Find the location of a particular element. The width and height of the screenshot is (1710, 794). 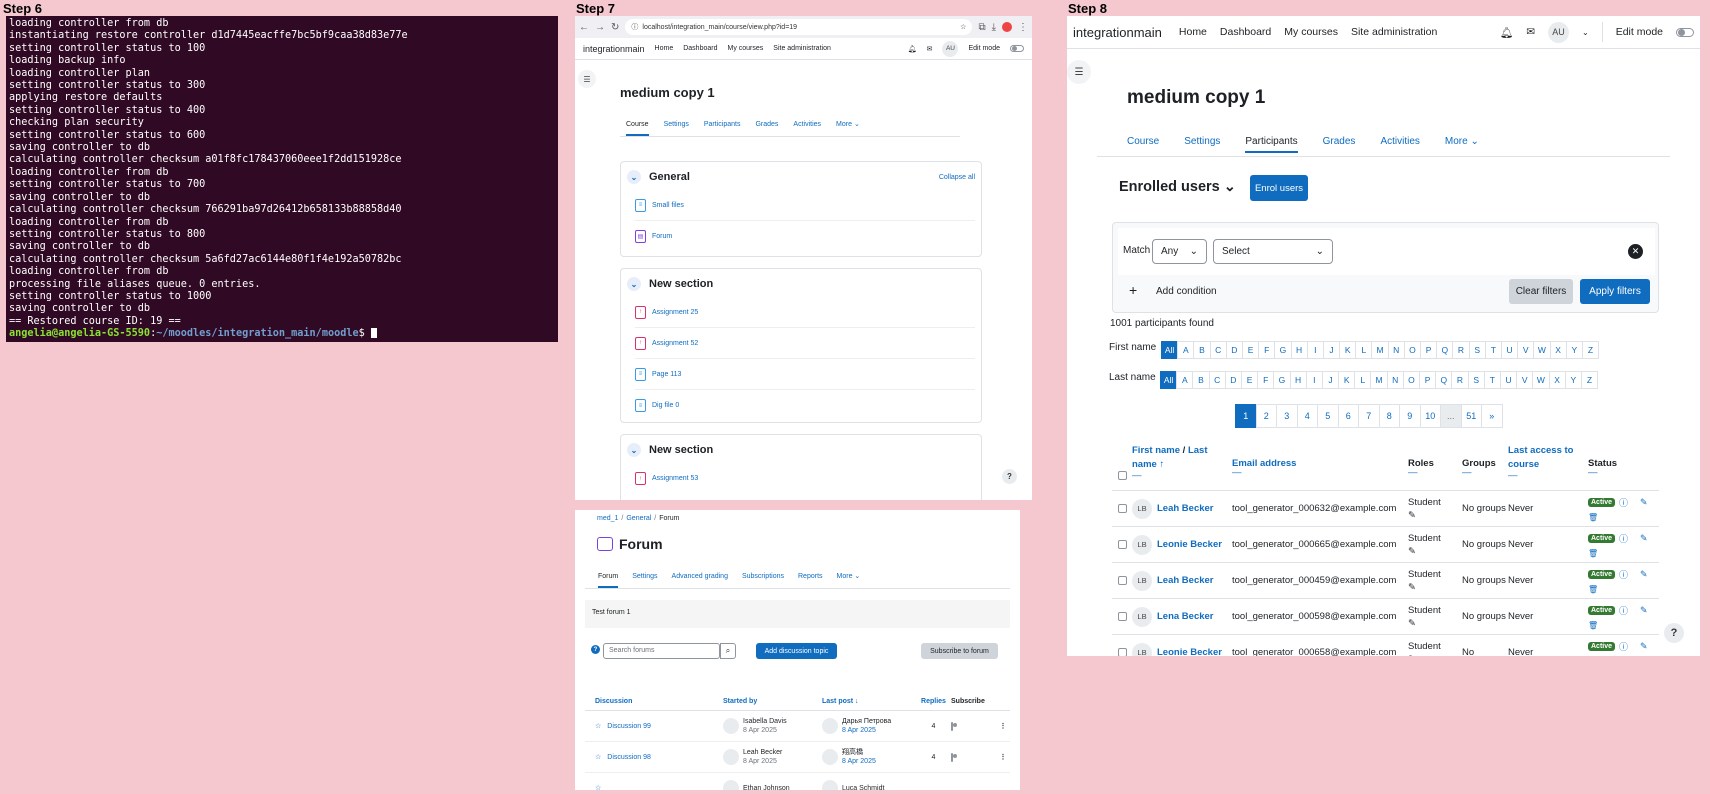

chevron-down-icon: ⌄ is located at coordinates (1585, 32).